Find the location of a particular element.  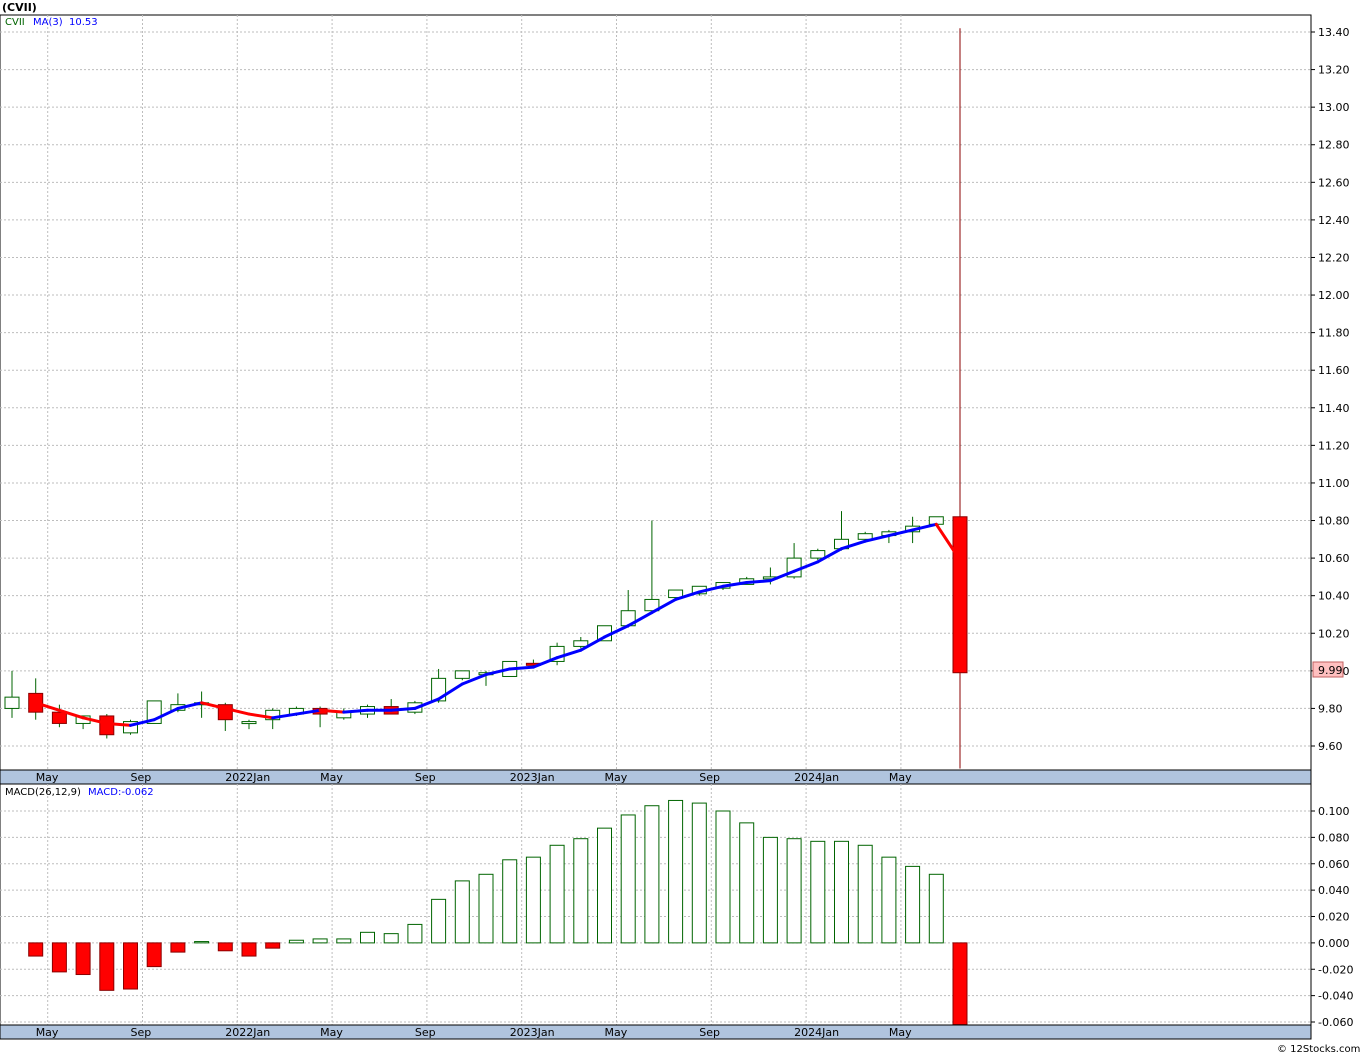

price-y-tick-label: 11.40 is located at coordinates (1334, 408).